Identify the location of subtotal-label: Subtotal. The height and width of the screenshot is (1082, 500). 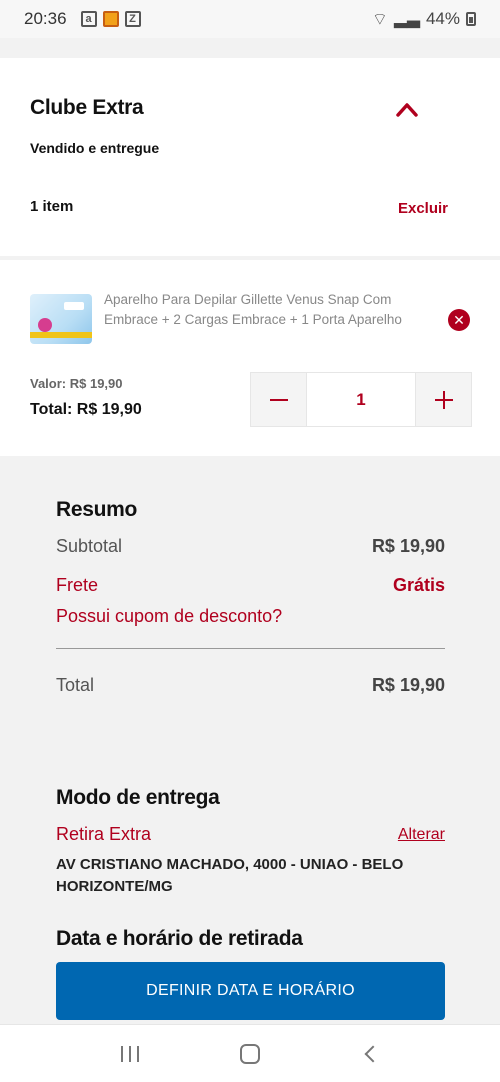
(89, 546).